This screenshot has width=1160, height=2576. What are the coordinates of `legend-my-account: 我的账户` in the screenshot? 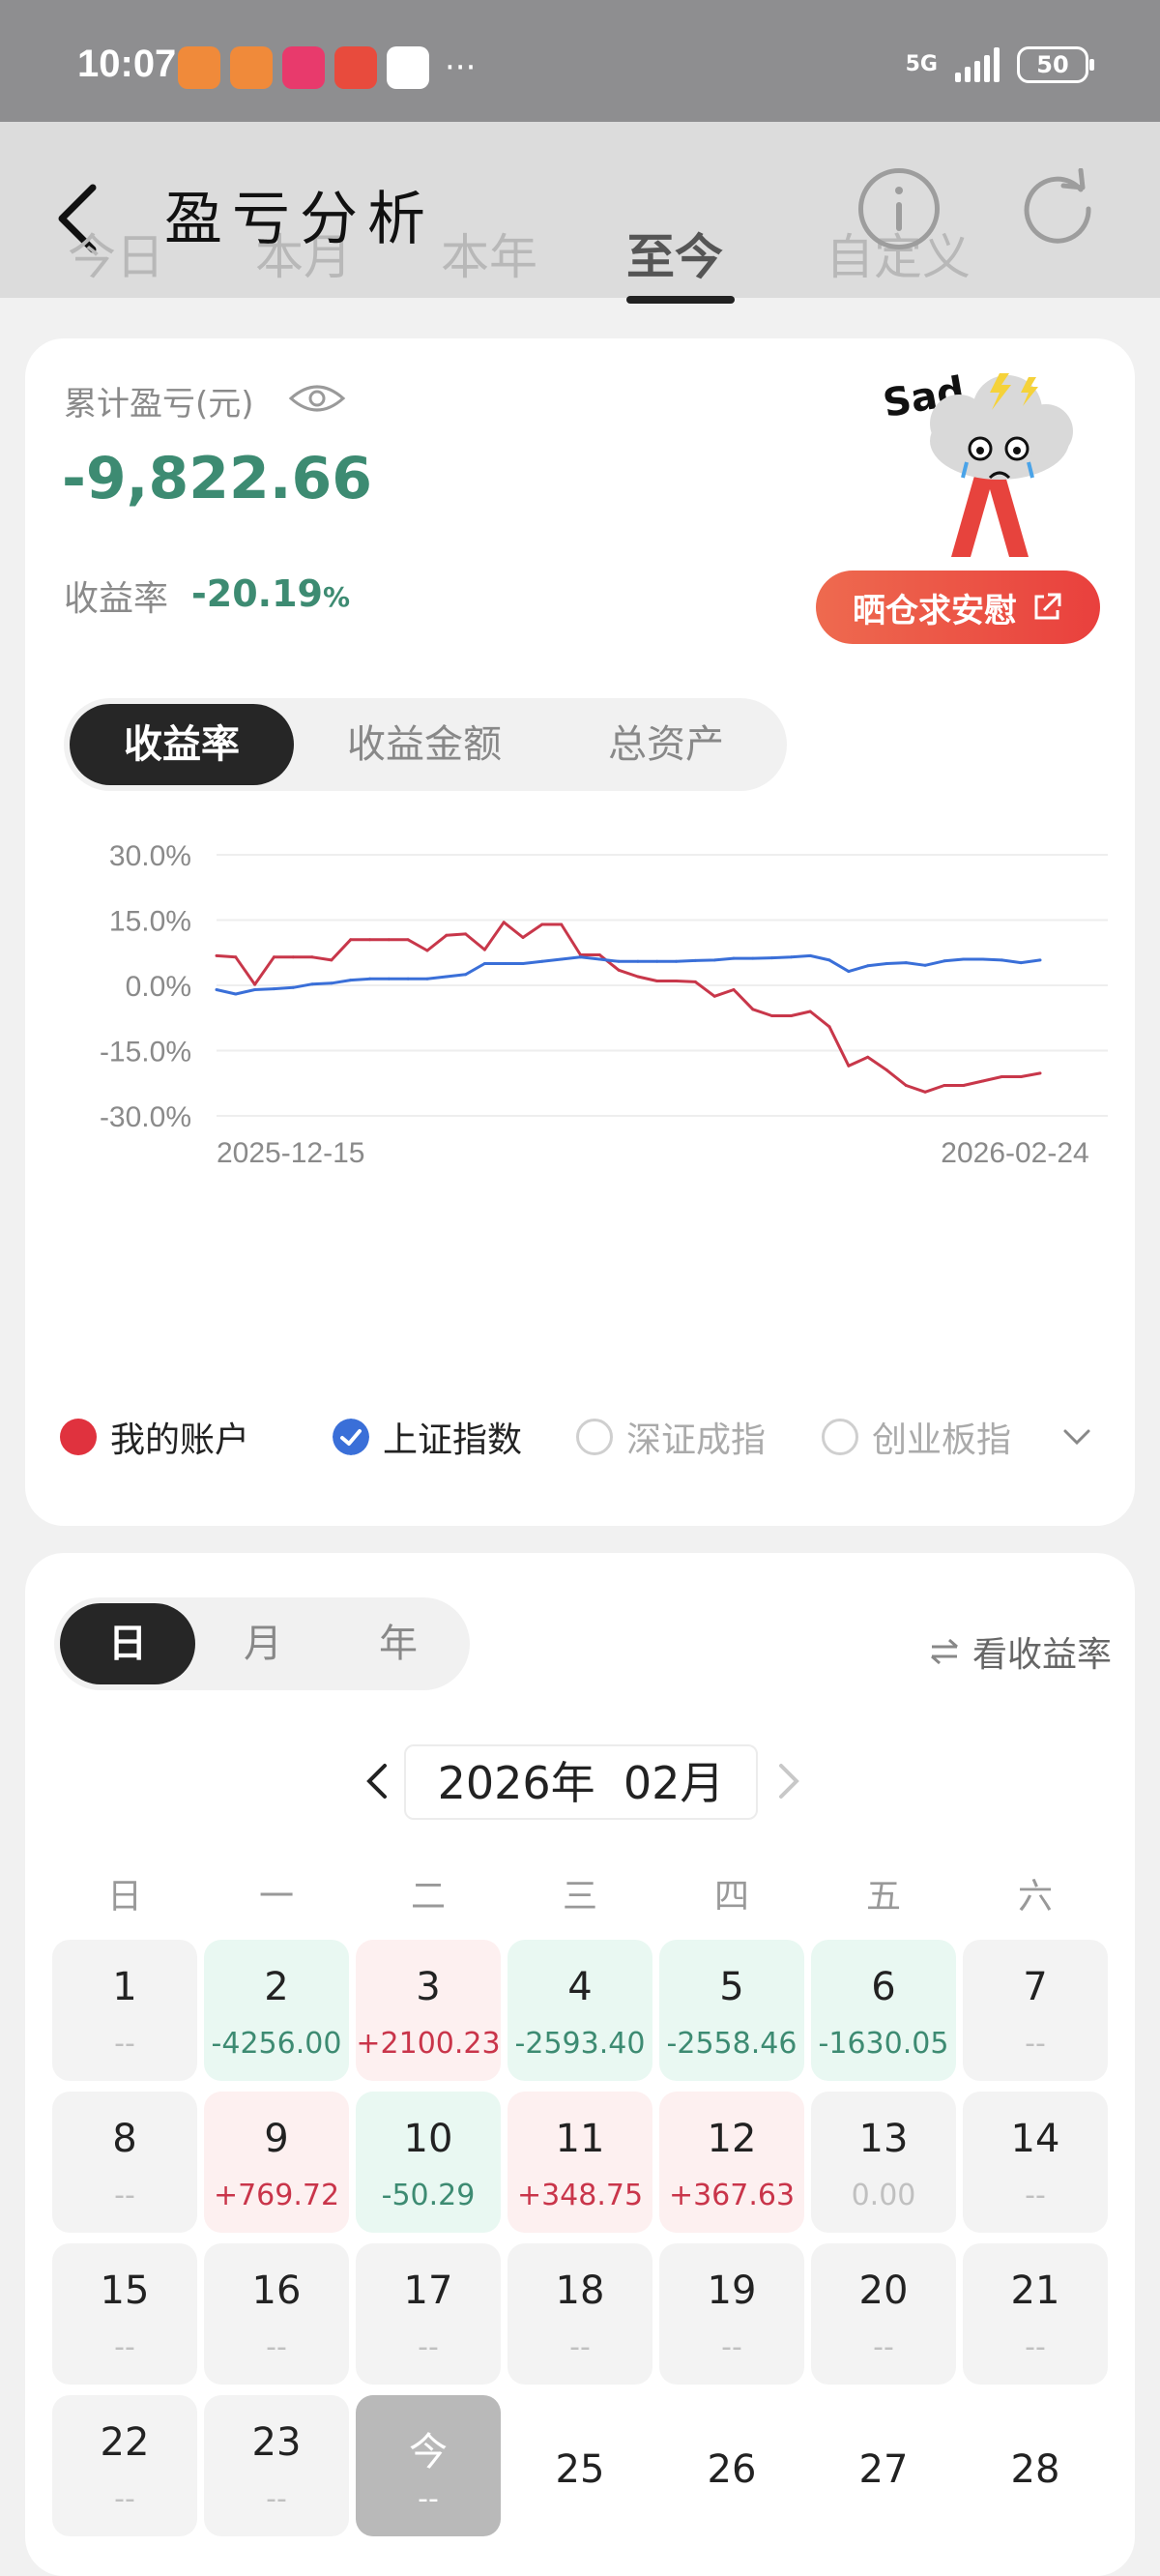 It's located at (155, 1437).